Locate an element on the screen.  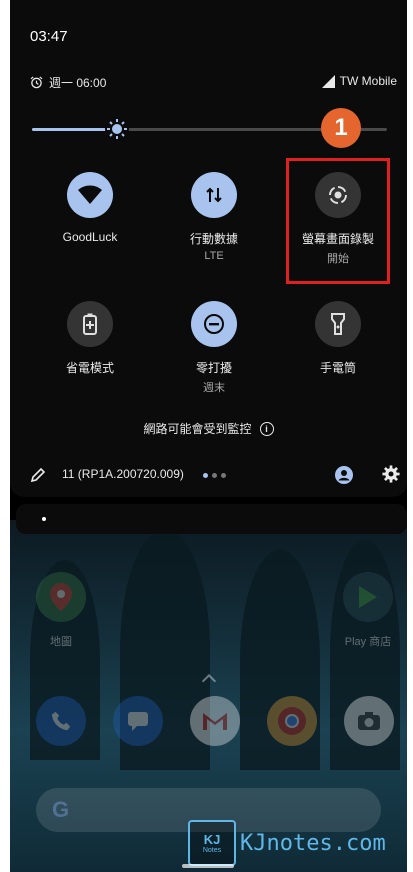
play-store-label: Play 商店 is located at coordinates (368, 642).